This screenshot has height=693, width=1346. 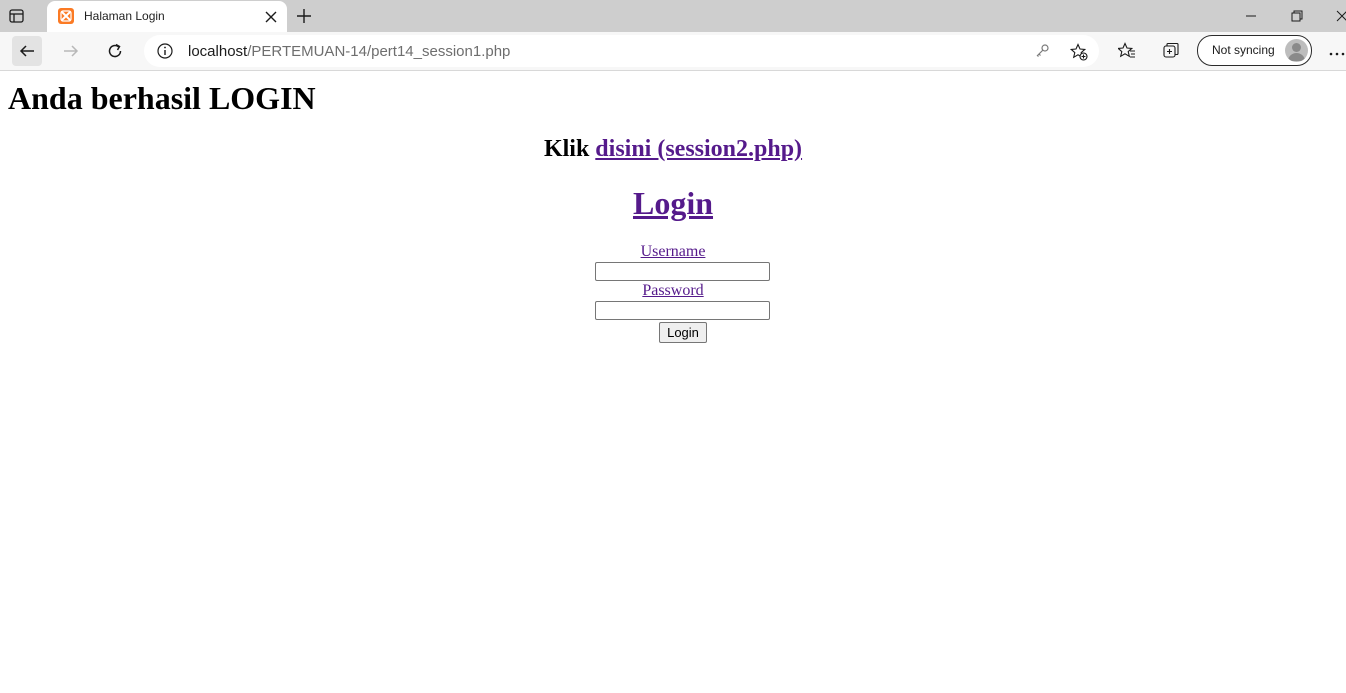 What do you see at coordinates (271, 16) in the screenshot?
I see `close-tab-icon` at bounding box center [271, 16].